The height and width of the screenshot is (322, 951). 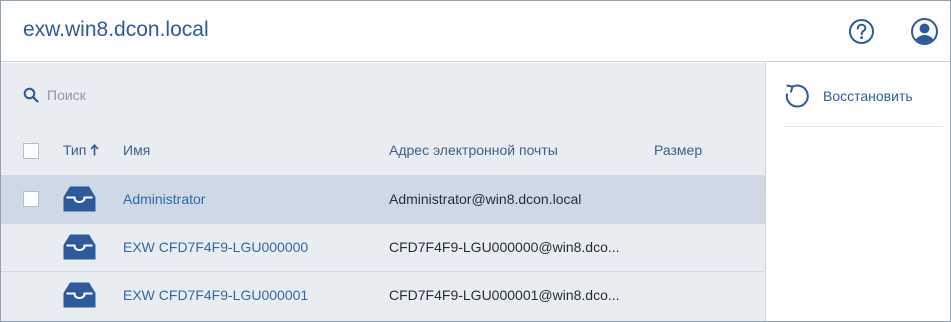 I want to click on search-box, so click(x=173, y=95).